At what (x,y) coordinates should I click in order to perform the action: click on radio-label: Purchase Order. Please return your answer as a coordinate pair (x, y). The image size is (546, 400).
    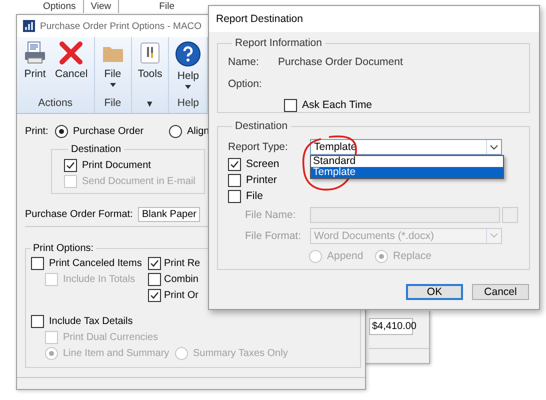
    Looking at the image, I should click on (108, 131).